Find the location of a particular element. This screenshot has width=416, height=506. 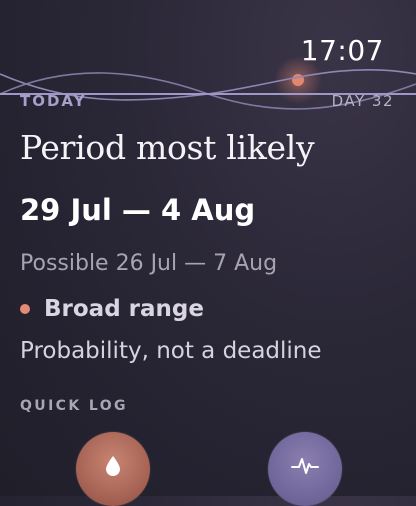

log-period-button is located at coordinates (113, 469).